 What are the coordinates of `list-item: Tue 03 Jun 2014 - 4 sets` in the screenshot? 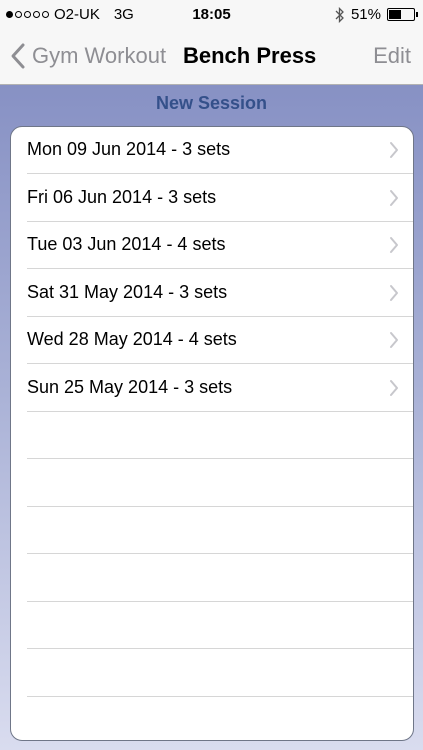 It's located at (220, 245).